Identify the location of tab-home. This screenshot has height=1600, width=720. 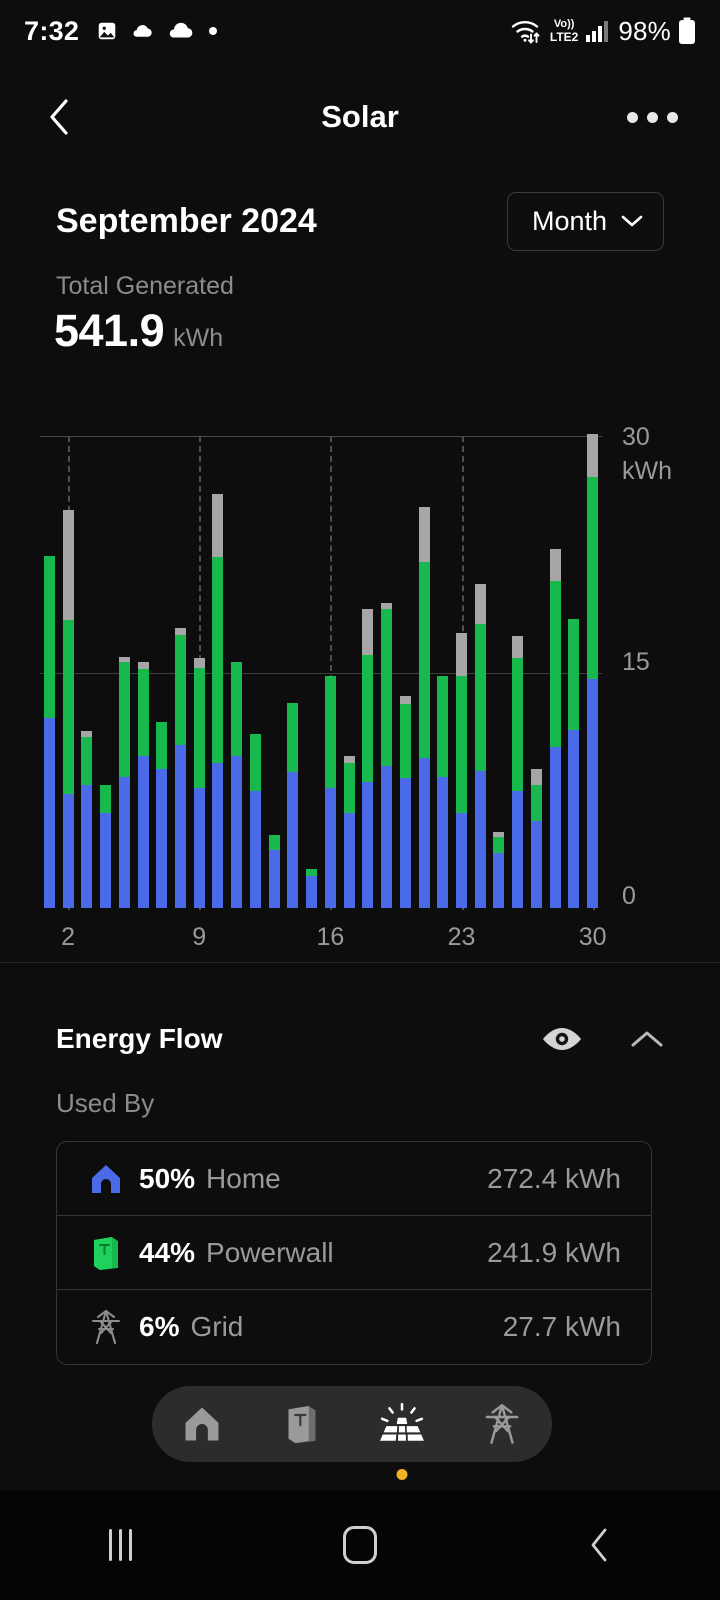
(202, 1424).